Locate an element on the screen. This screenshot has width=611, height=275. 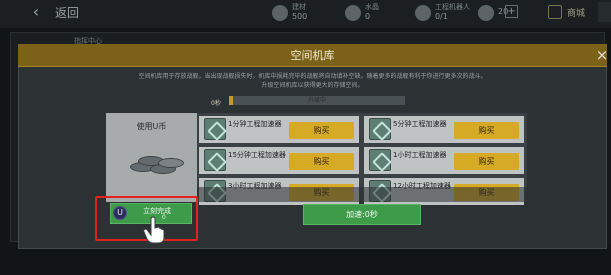
material-icon is located at coordinates (280, 13).